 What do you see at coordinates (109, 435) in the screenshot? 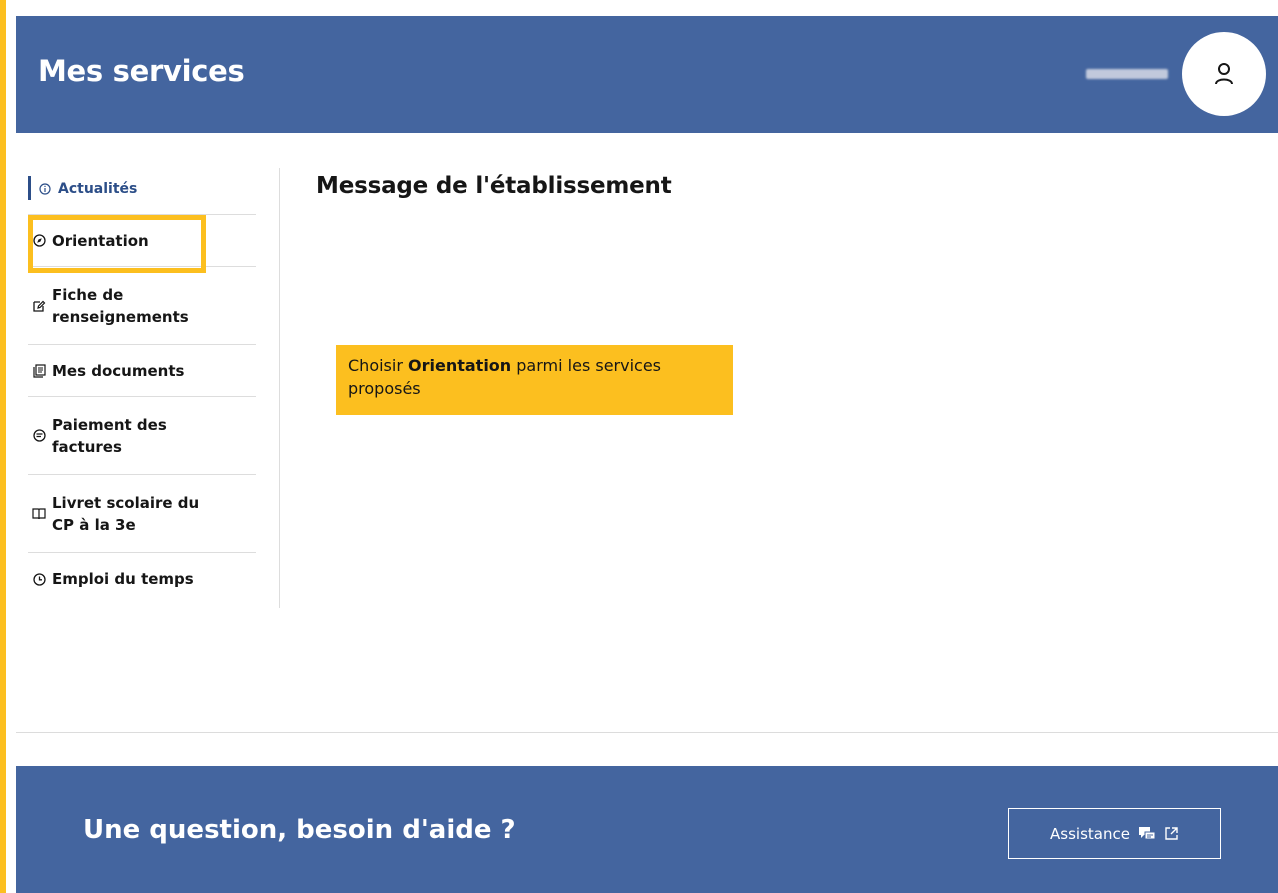
I see `sidebar-item-label: Paiement des factures` at bounding box center [109, 435].